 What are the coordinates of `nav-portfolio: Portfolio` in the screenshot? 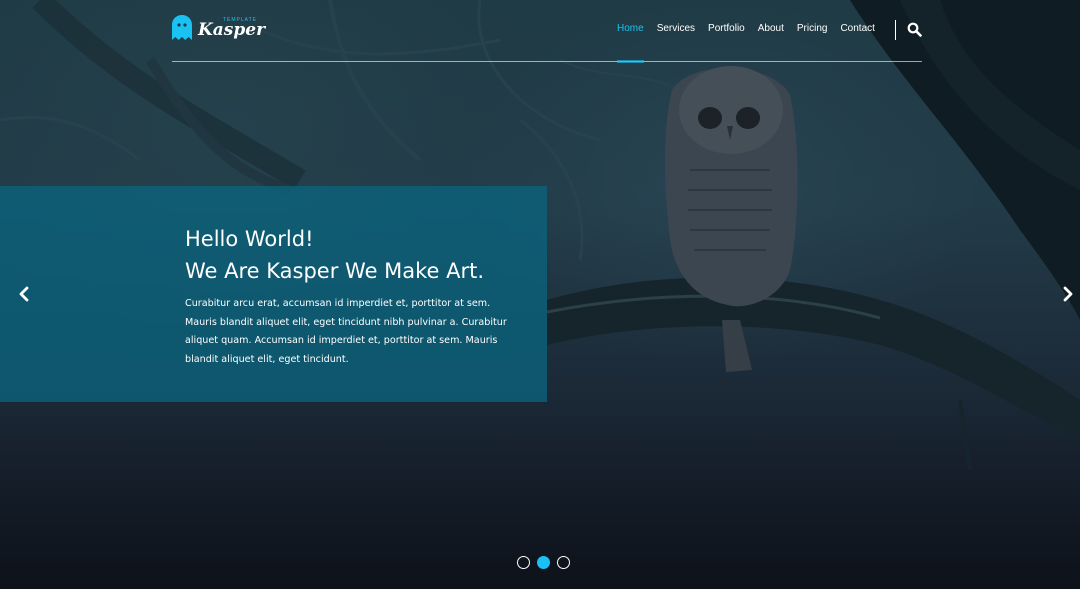 It's located at (726, 28).